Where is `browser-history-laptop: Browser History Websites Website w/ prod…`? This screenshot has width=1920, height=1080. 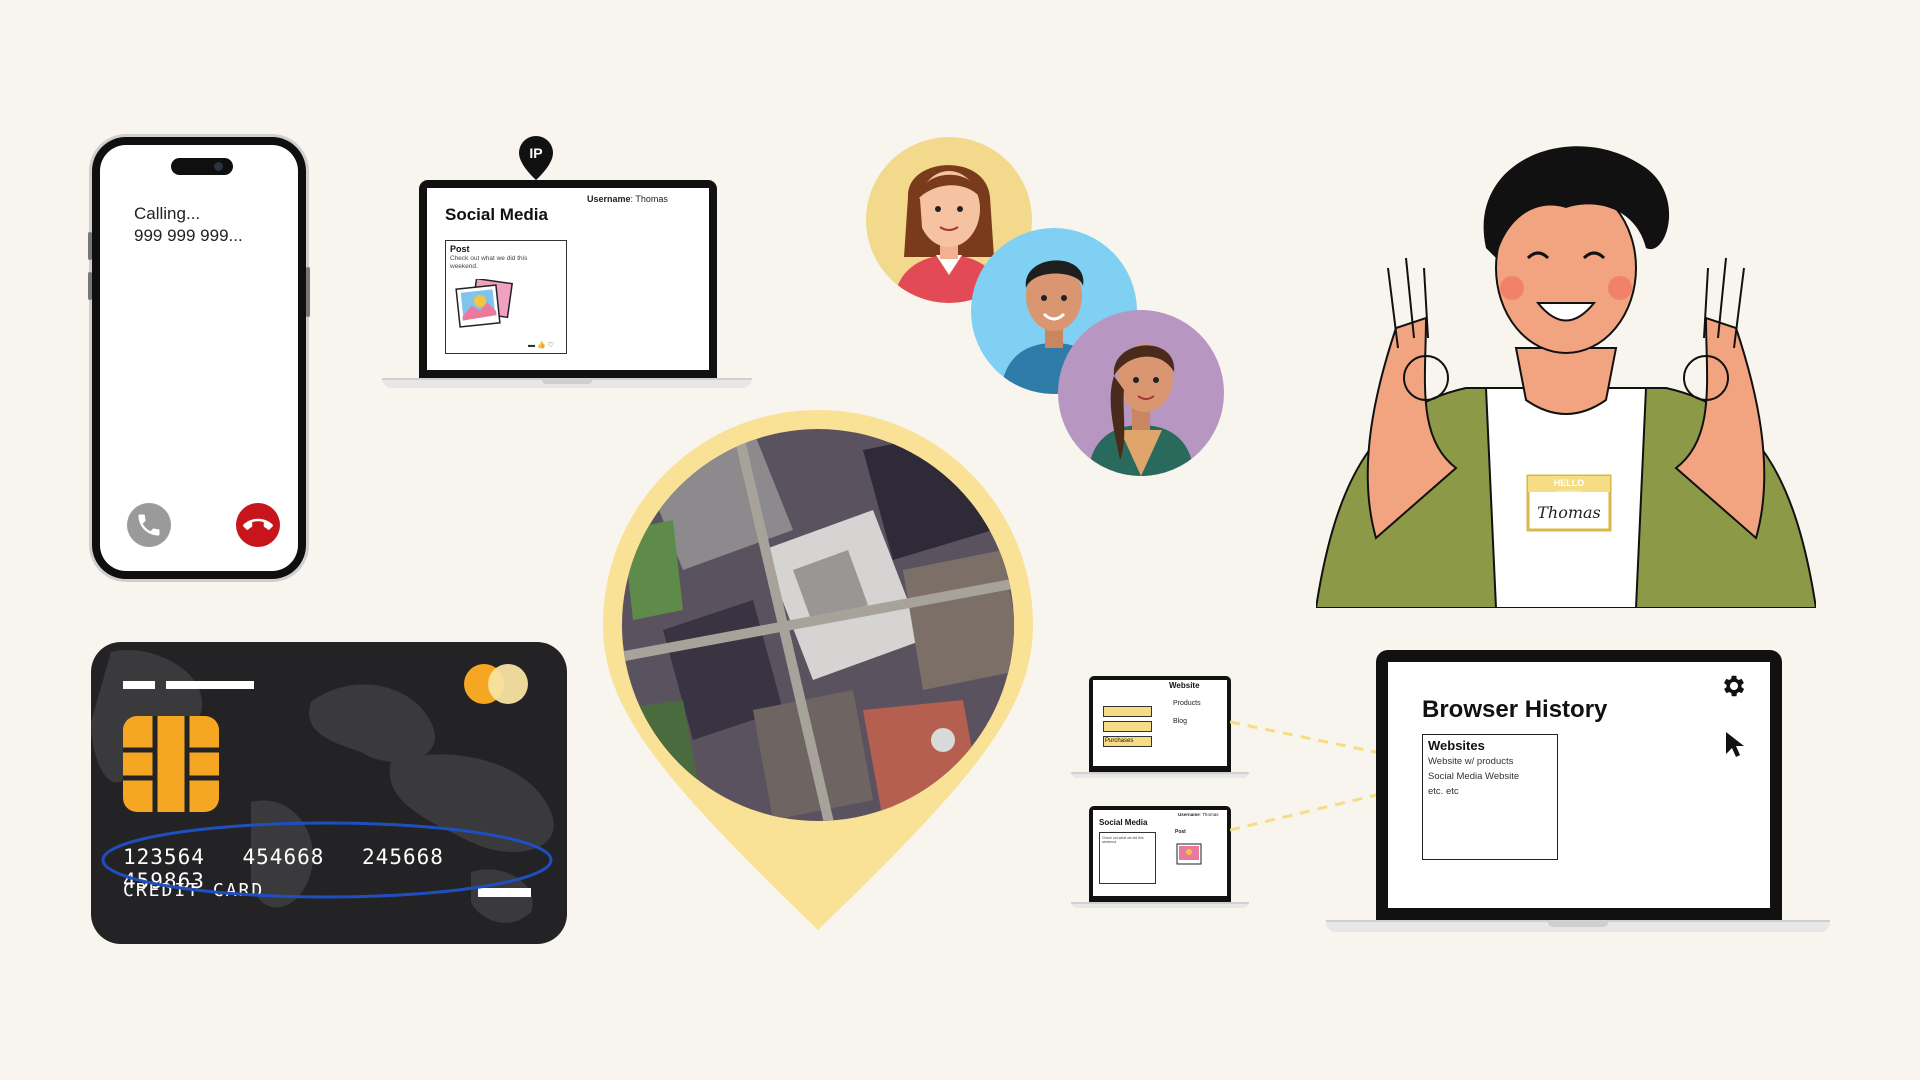
browser-history-laptop: Browser History Websites Website w/ prod… is located at coordinates (1578, 794).